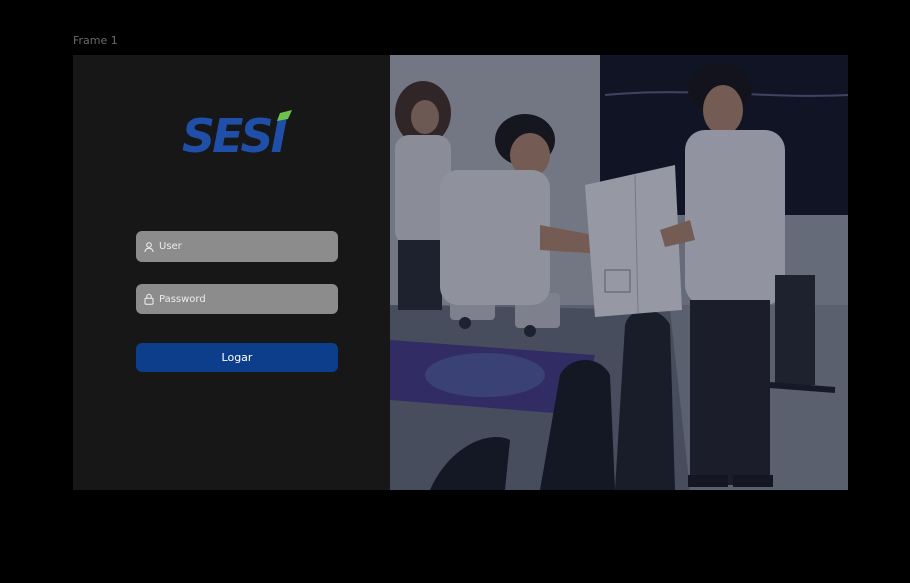 This screenshot has width=910, height=583. Describe the element at coordinates (149, 246) in the screenshot. I see `user-icon` at that location.